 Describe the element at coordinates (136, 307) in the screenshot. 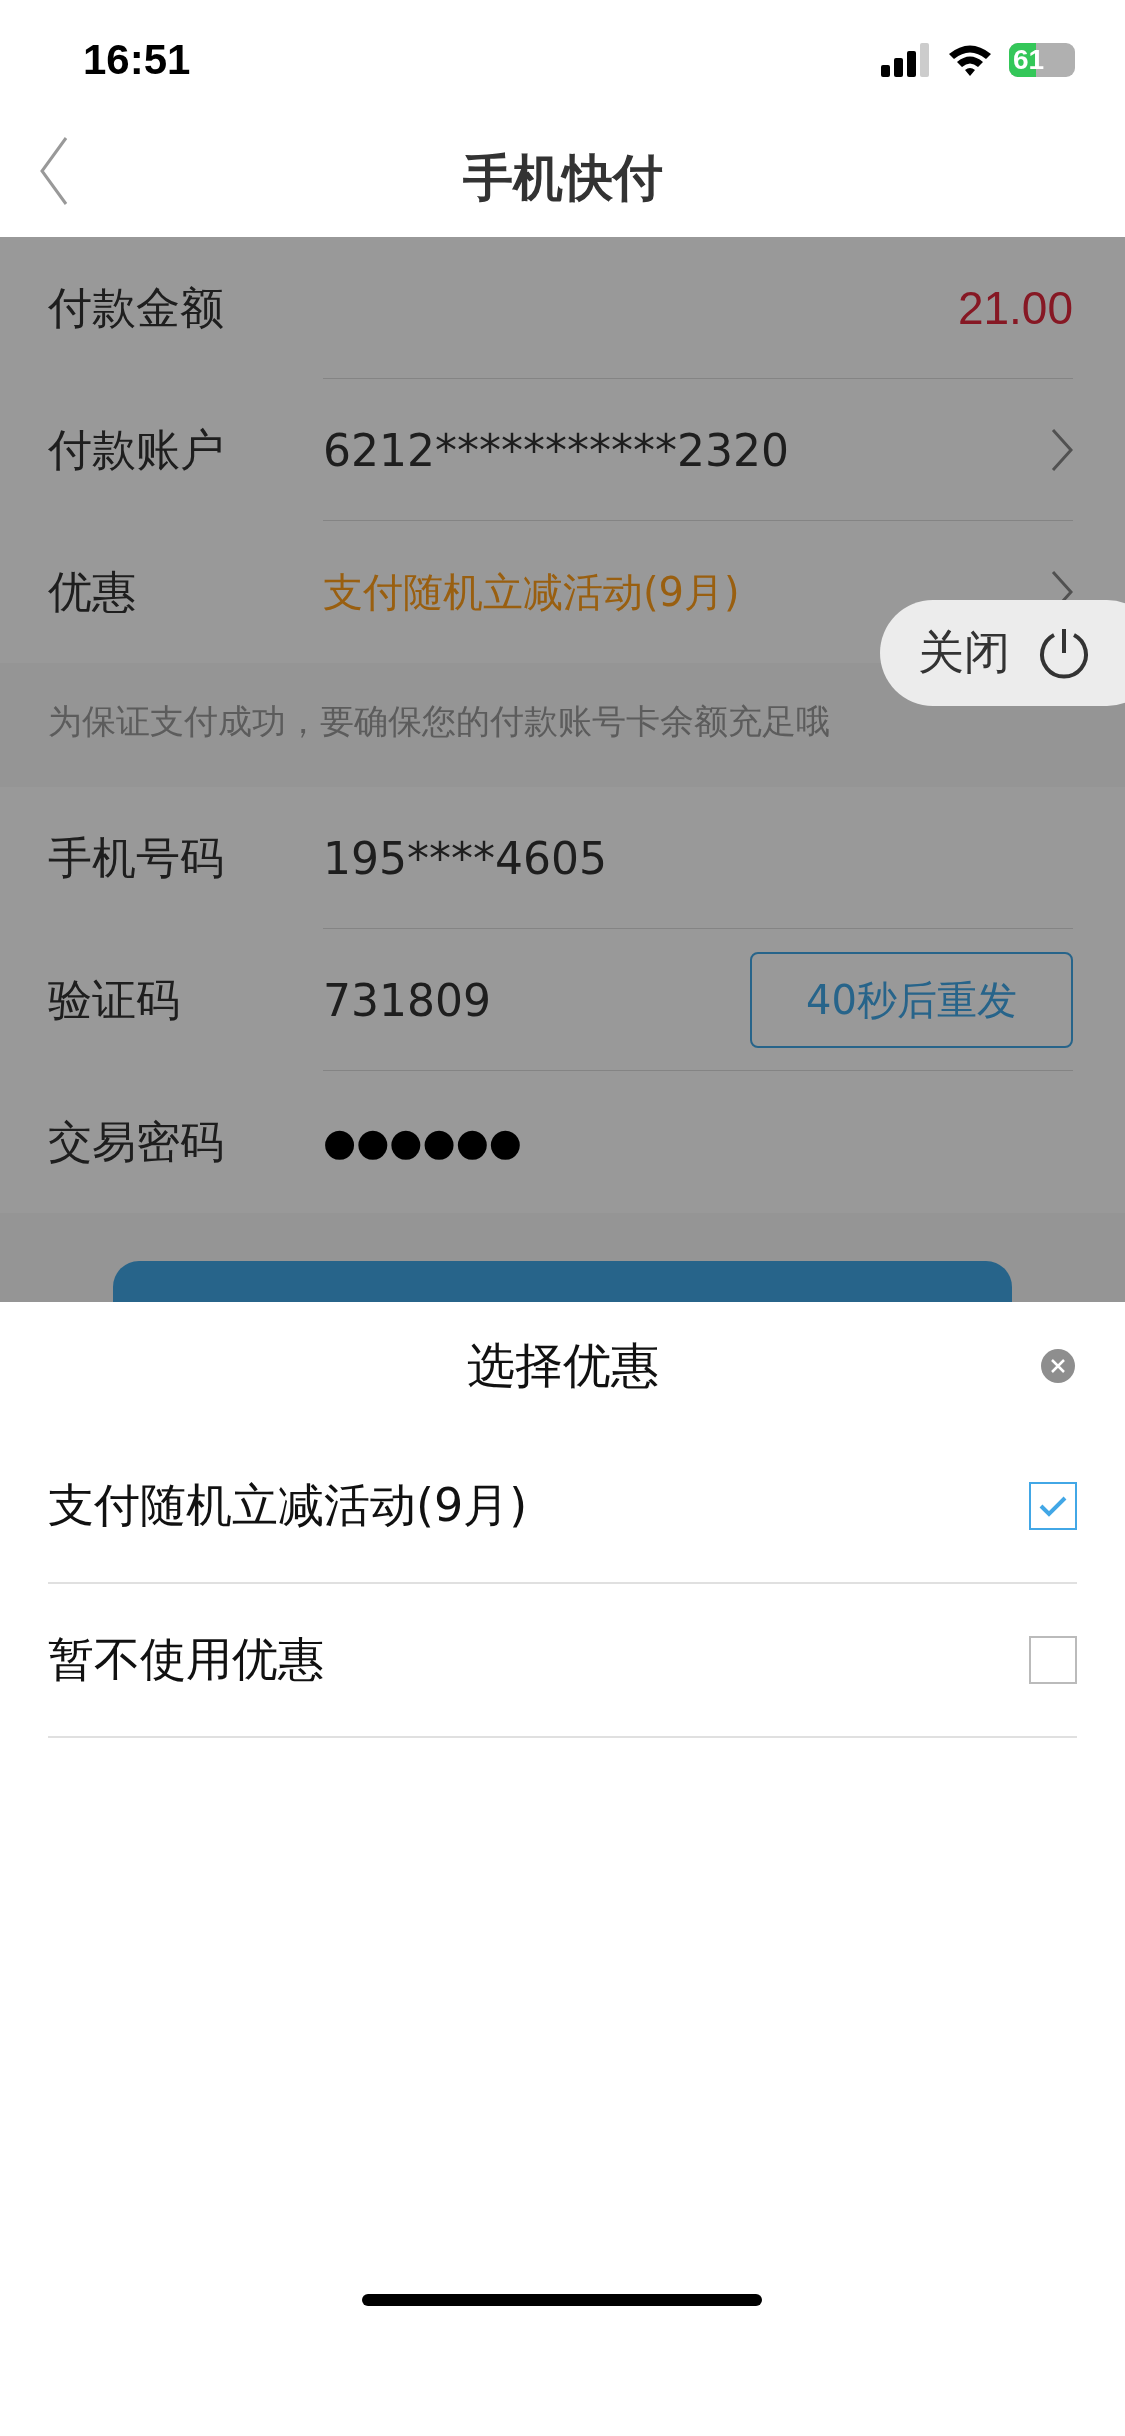

I see `row-label: 付款金额` at that location.